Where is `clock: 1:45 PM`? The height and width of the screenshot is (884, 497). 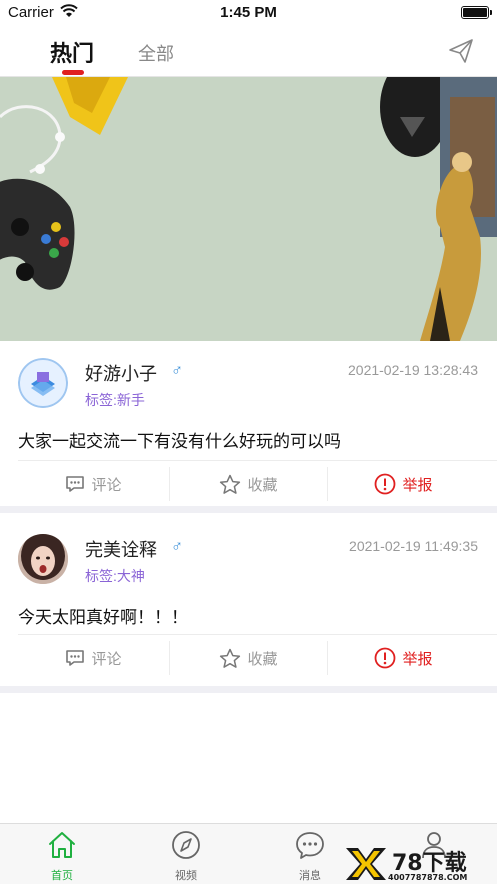 clock: 1:45 PM is located at coordinates (248, 12).